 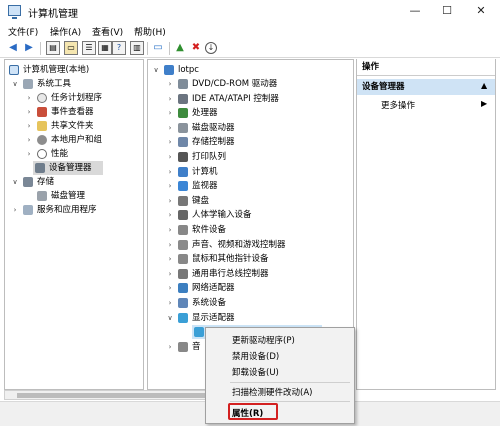 I want to click on users-icon, so click(x=42, y=140).